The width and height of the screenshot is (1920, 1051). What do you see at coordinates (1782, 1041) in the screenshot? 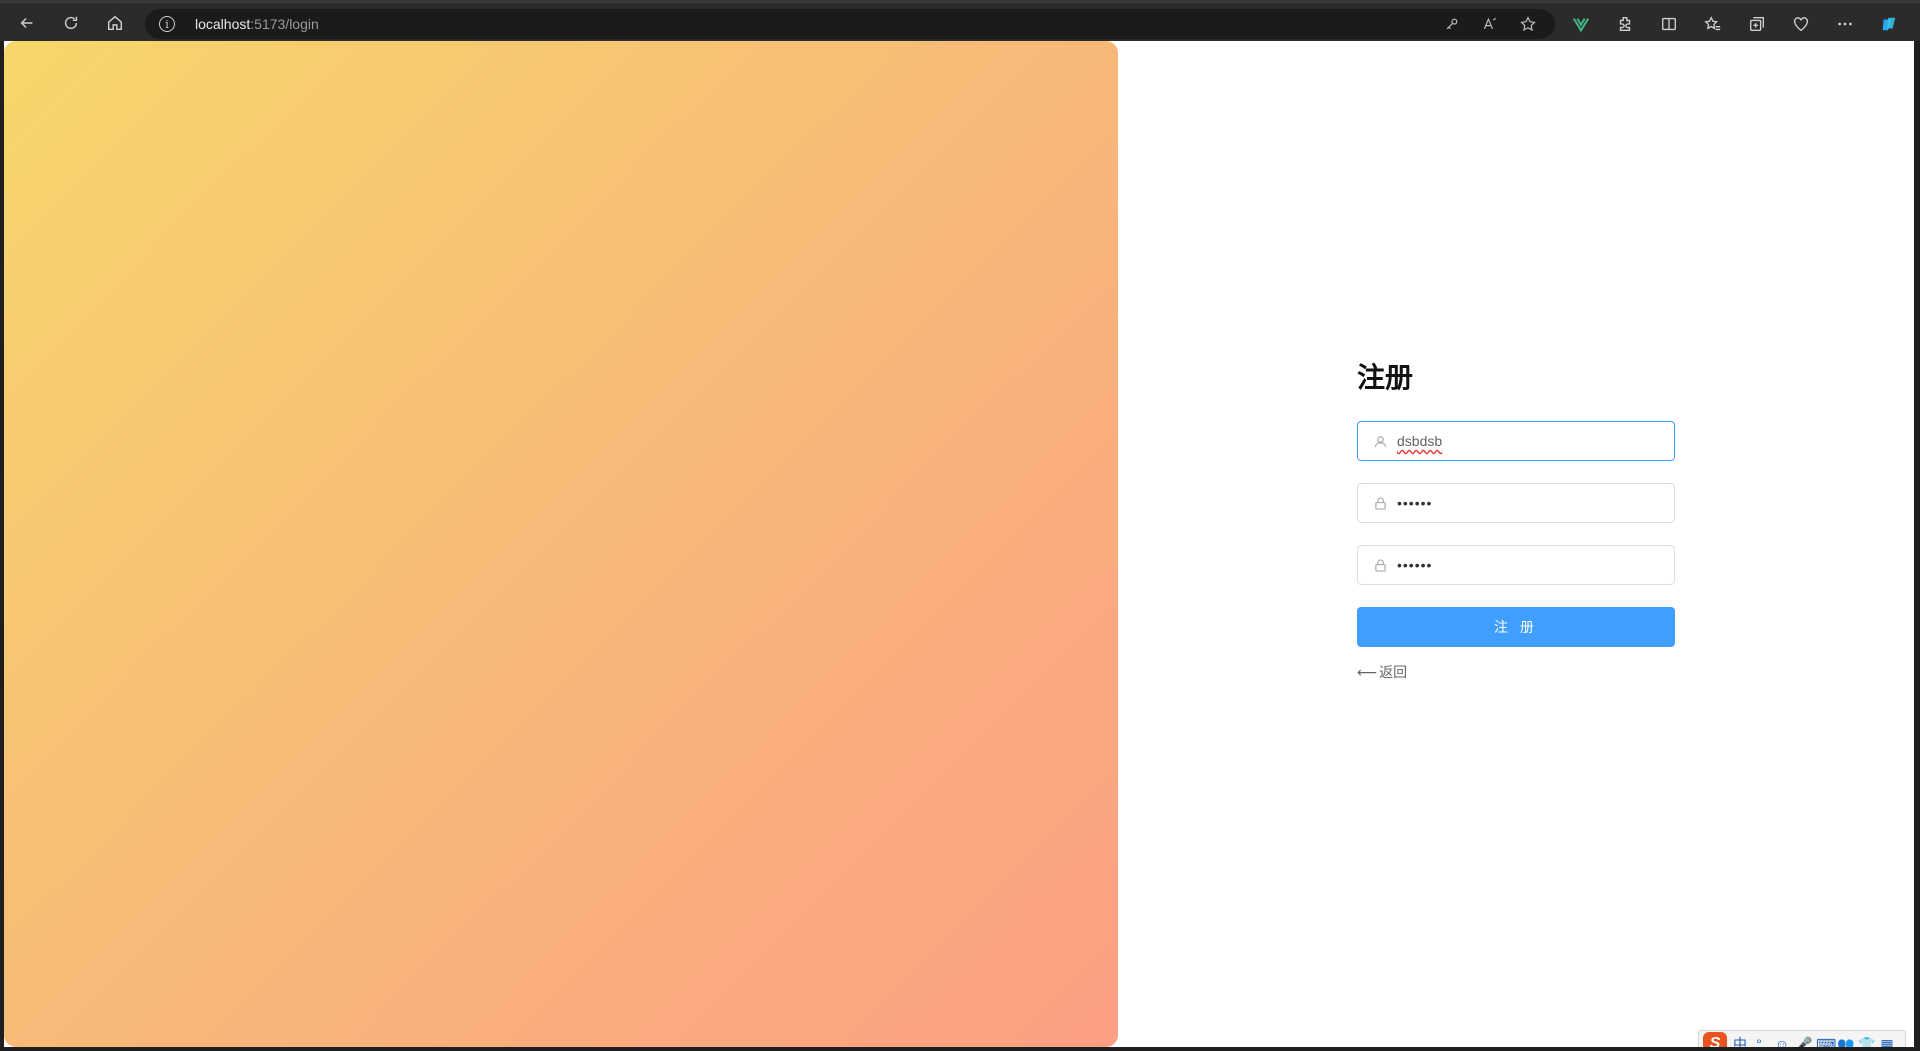
I see `emoji-icon: ☺` at bounding box center [1782, 1041].